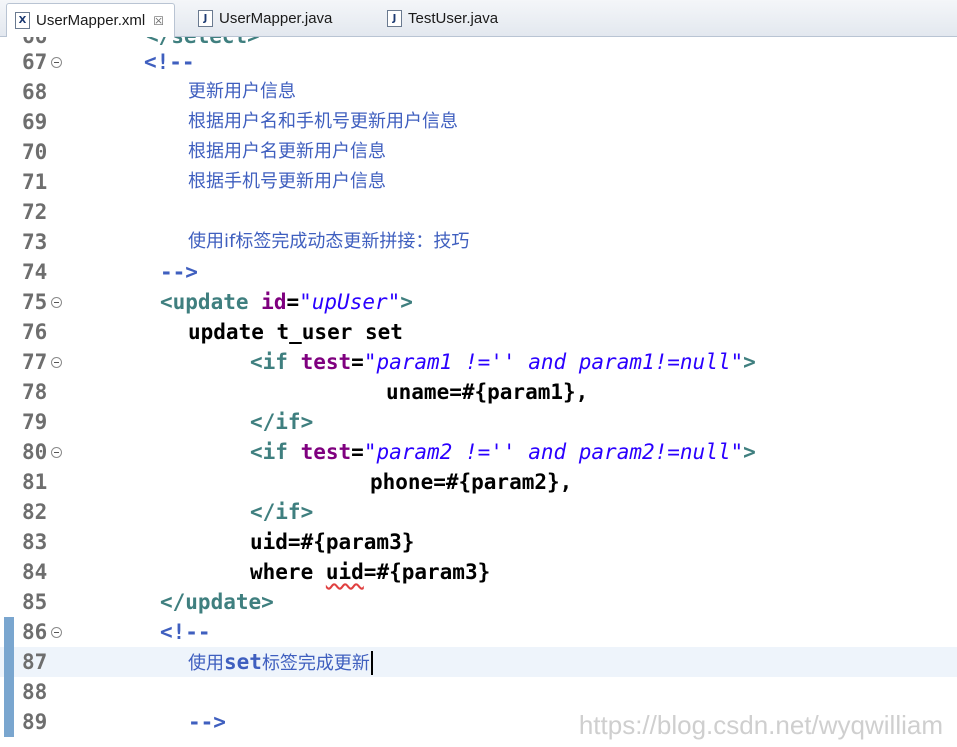 The height and width of the screenshot is (747, 957). What do you see at coordinates (323, 121) in the screenshot?
I see `comment-text: 根据用户名和手机号更新用户信息` at bounding box center [323, 121].